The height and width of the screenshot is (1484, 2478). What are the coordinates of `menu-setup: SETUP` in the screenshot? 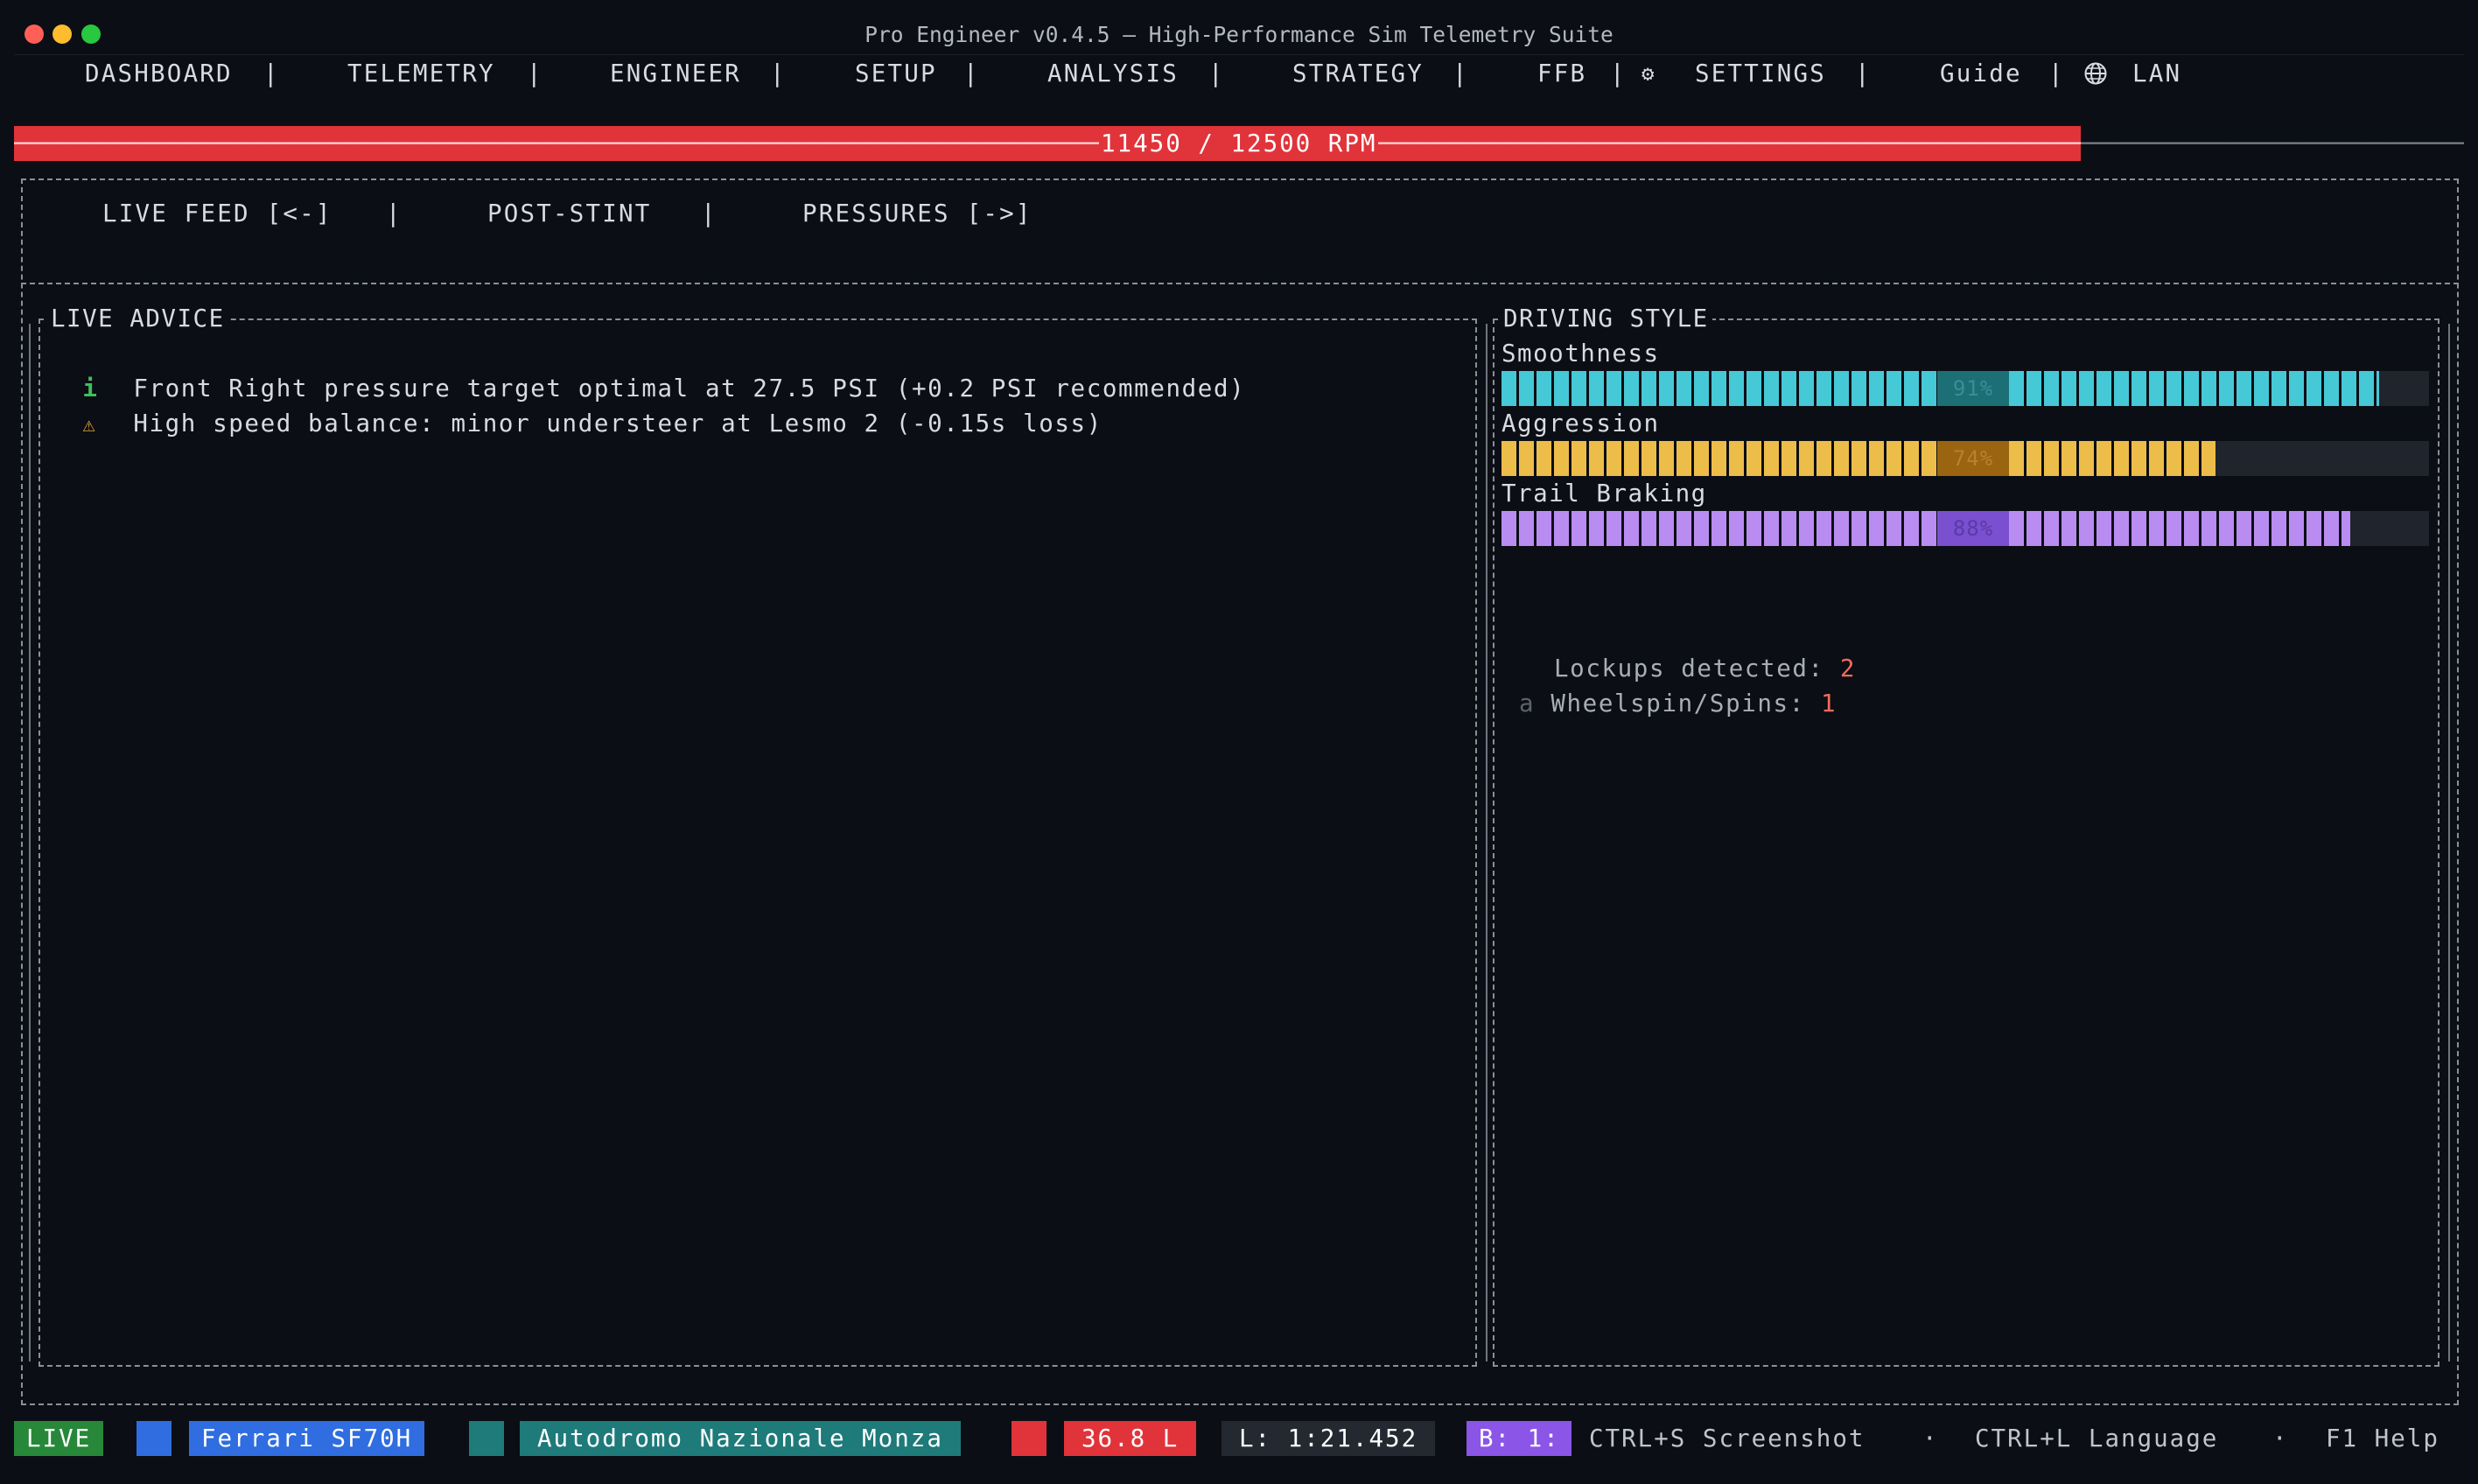 It's located at (896, 73).